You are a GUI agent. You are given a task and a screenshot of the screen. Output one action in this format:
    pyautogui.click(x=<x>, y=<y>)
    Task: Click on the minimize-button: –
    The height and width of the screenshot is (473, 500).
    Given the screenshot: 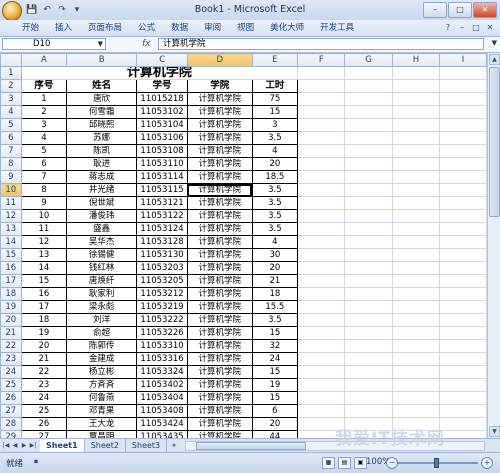 What is the action you would take?
    pyautogui.click(x=435, y=10)
    